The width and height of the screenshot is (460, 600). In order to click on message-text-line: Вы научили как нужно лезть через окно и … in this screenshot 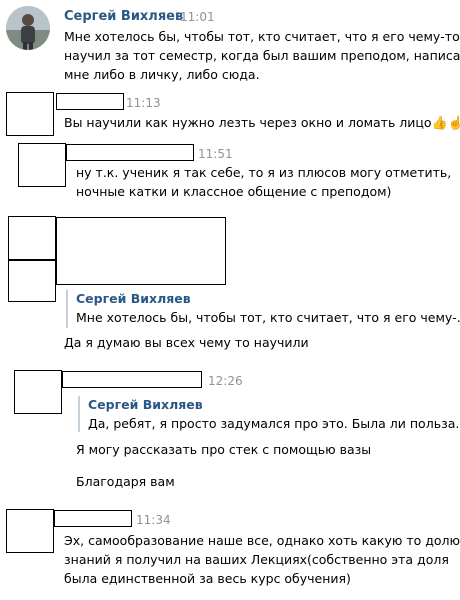, I will do `click(262, 123)`.